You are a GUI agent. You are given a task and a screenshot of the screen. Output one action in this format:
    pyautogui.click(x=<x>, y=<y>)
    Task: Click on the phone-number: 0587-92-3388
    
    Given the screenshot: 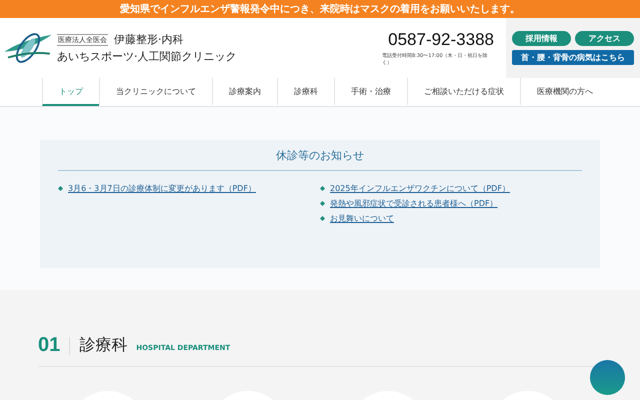 What is the action you would take?
    pyautogui.click(x=441, y=40)
    